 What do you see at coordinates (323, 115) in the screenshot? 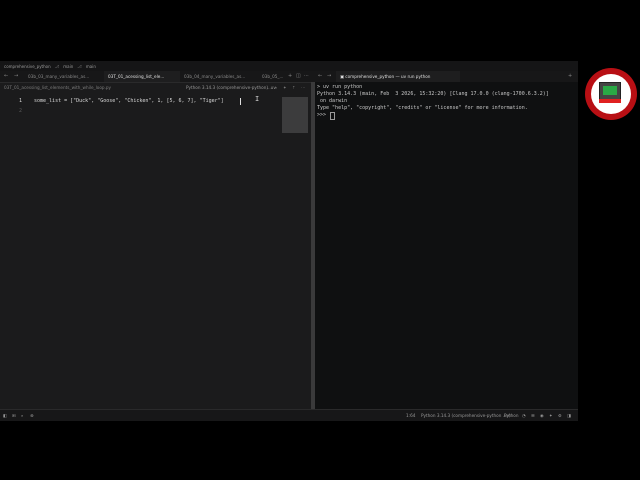
I see `terminal-prompt: >>>` at bounding box center [323, 115].